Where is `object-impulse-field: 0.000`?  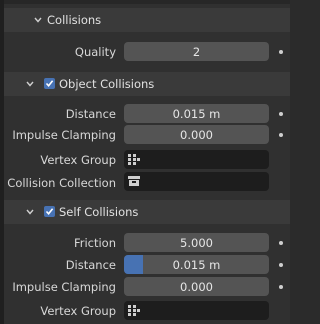 object-impulse-field: 0.000 is located at coordinates (196, 134).